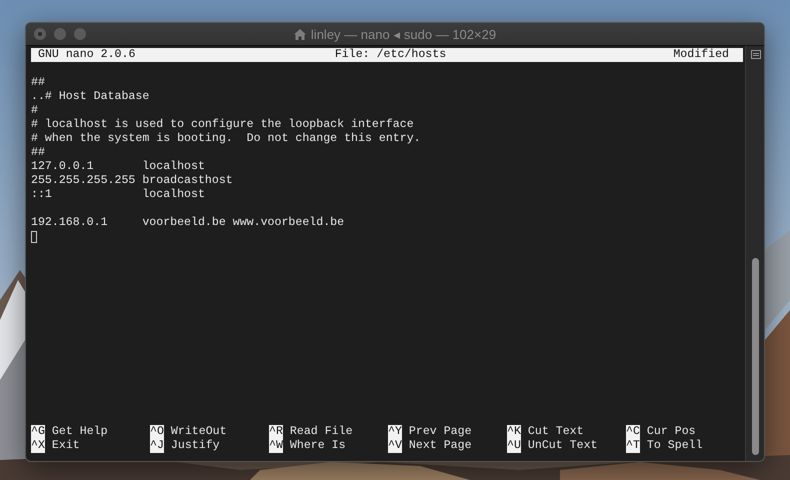 The height and width of the screenshot is (480, 790). What do you see at coordinates (754, 253) in the screenshot?
I see `scroll-bar` at bounding box center [754, 253].